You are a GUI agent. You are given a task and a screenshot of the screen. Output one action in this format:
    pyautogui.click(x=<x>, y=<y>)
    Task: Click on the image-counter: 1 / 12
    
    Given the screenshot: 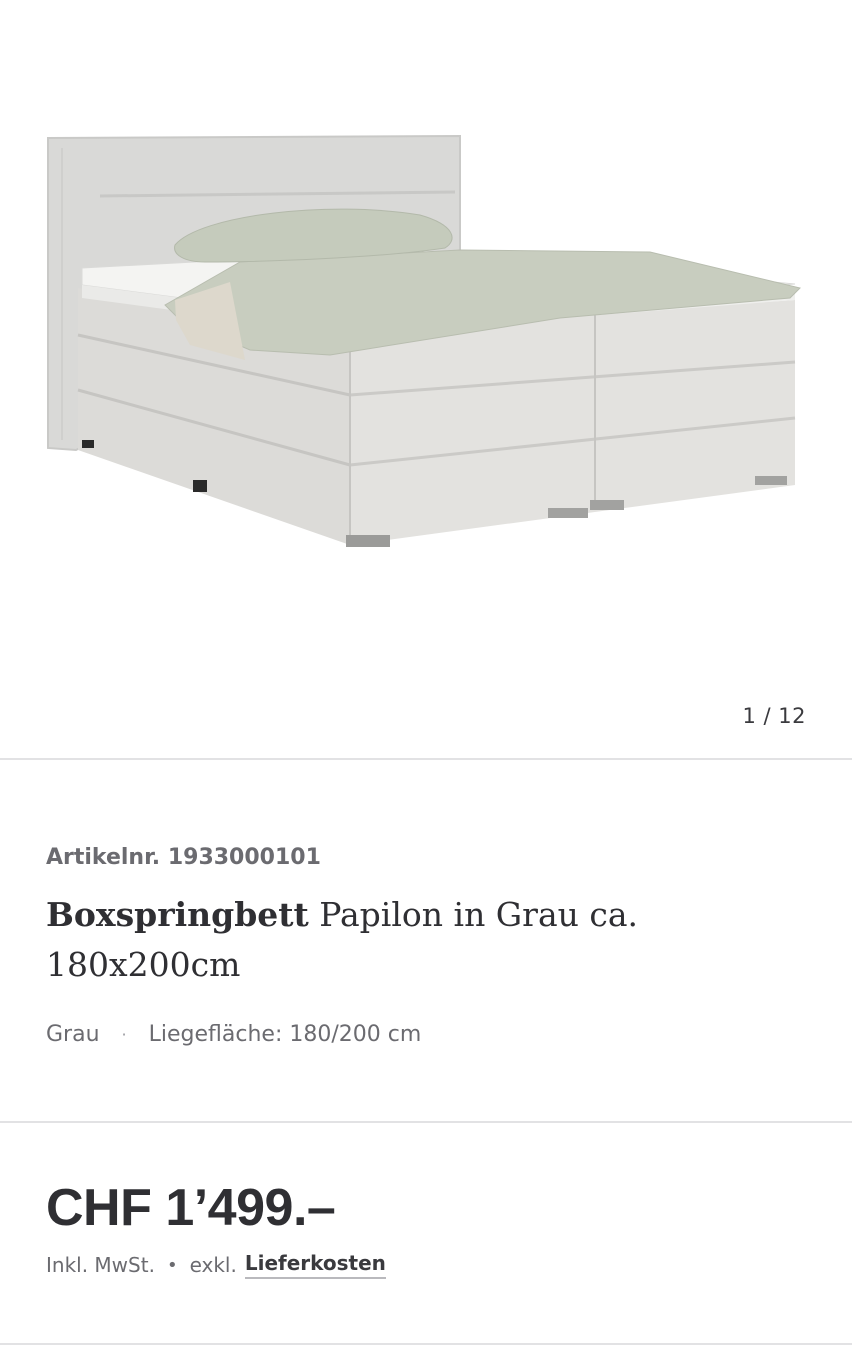 What is the action you would take?
    pyautogui.click(x=774, y=716)
    